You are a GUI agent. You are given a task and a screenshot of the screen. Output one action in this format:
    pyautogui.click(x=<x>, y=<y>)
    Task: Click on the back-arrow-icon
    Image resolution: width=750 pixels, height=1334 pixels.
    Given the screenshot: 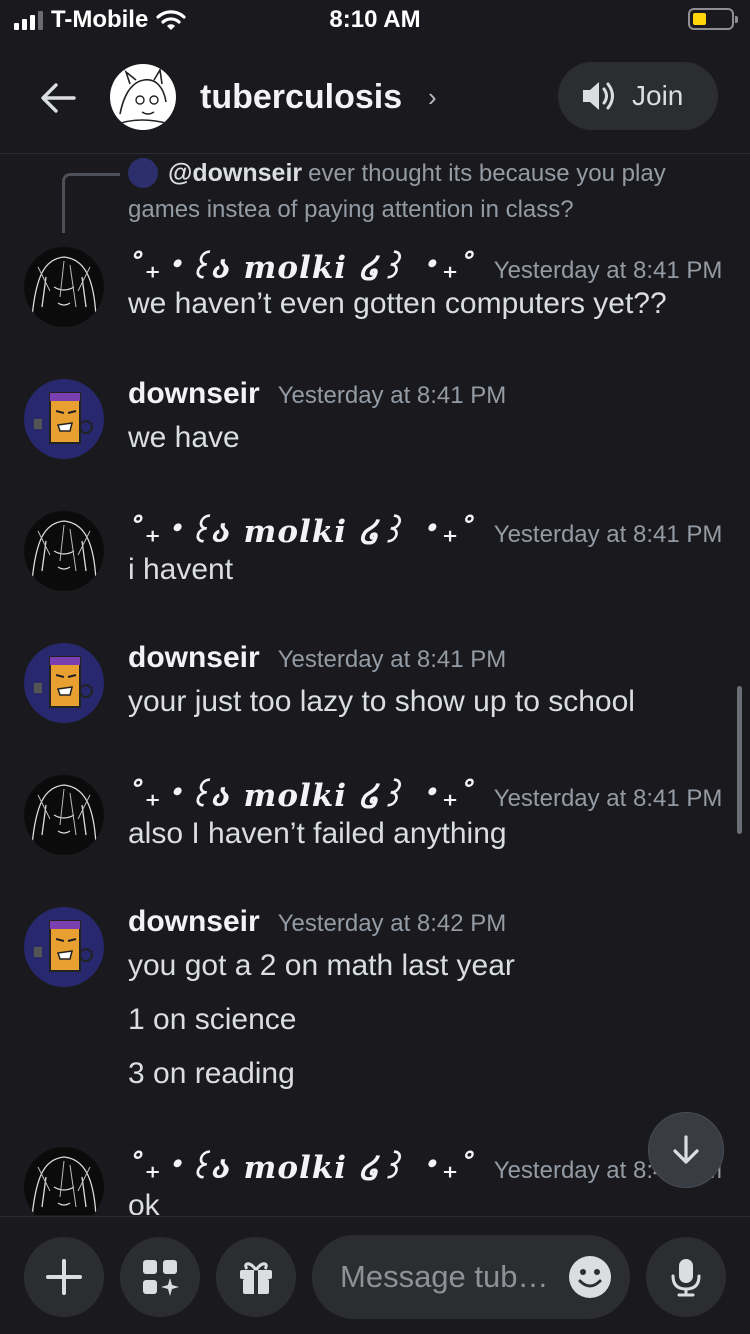 What is the action you would take?
    pyautogui.click(x=58, y=98)
    